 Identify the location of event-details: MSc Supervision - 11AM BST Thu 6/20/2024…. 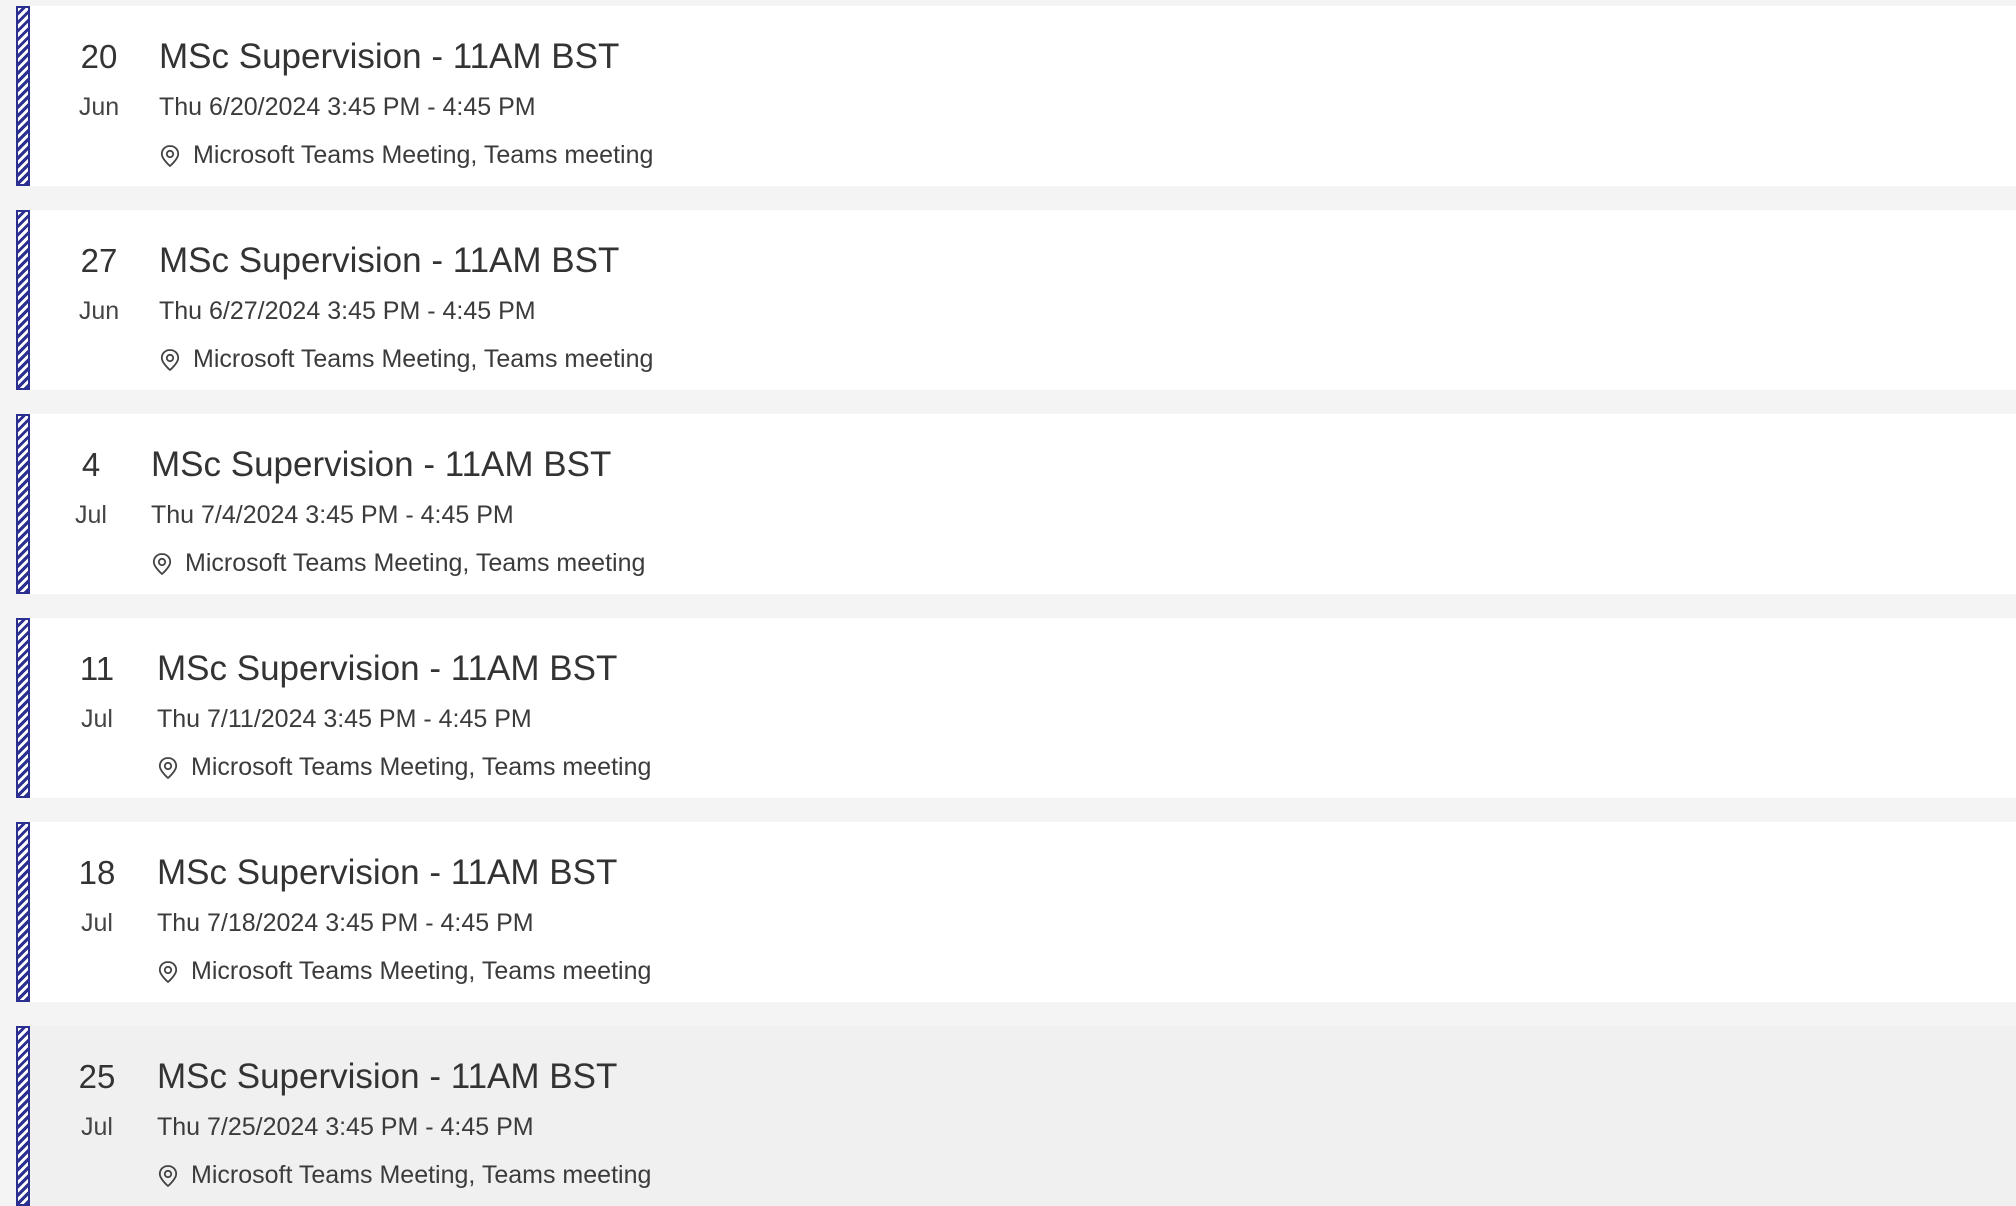
(1087, 102).